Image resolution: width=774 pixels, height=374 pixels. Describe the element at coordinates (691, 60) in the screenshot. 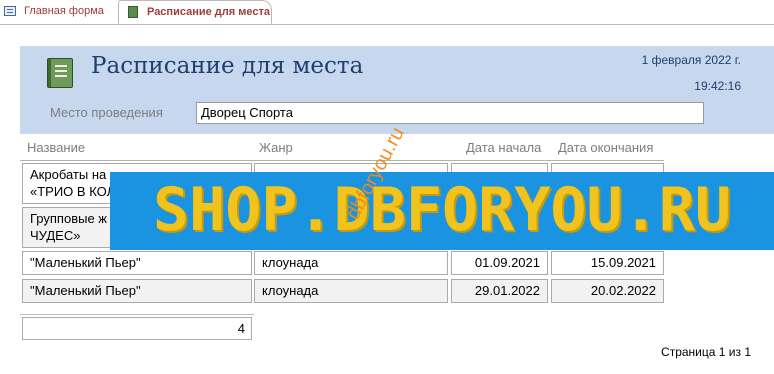

I see `report-date: 1 февраля 2022 г.` at that location.